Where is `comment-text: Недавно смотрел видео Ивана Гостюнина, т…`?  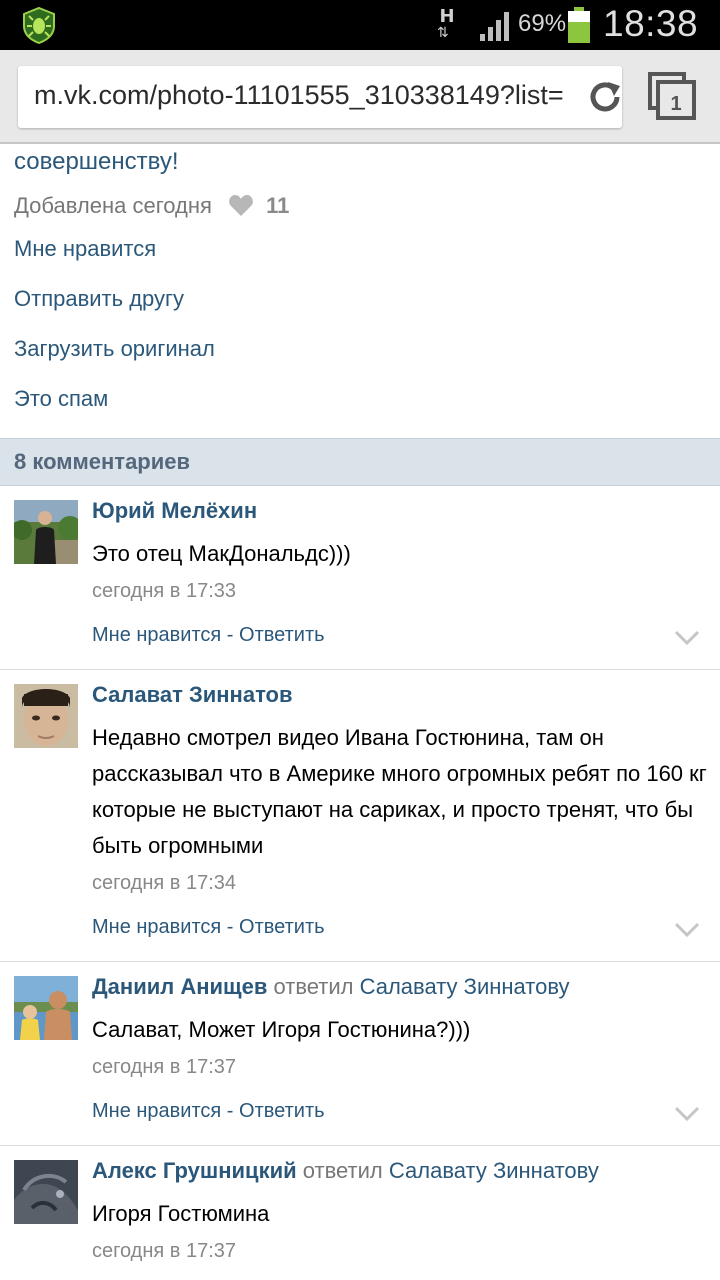
comment-text: Недавно смотрел видео Ивана Гостюнина, т… is located at coordinates (399, 791).